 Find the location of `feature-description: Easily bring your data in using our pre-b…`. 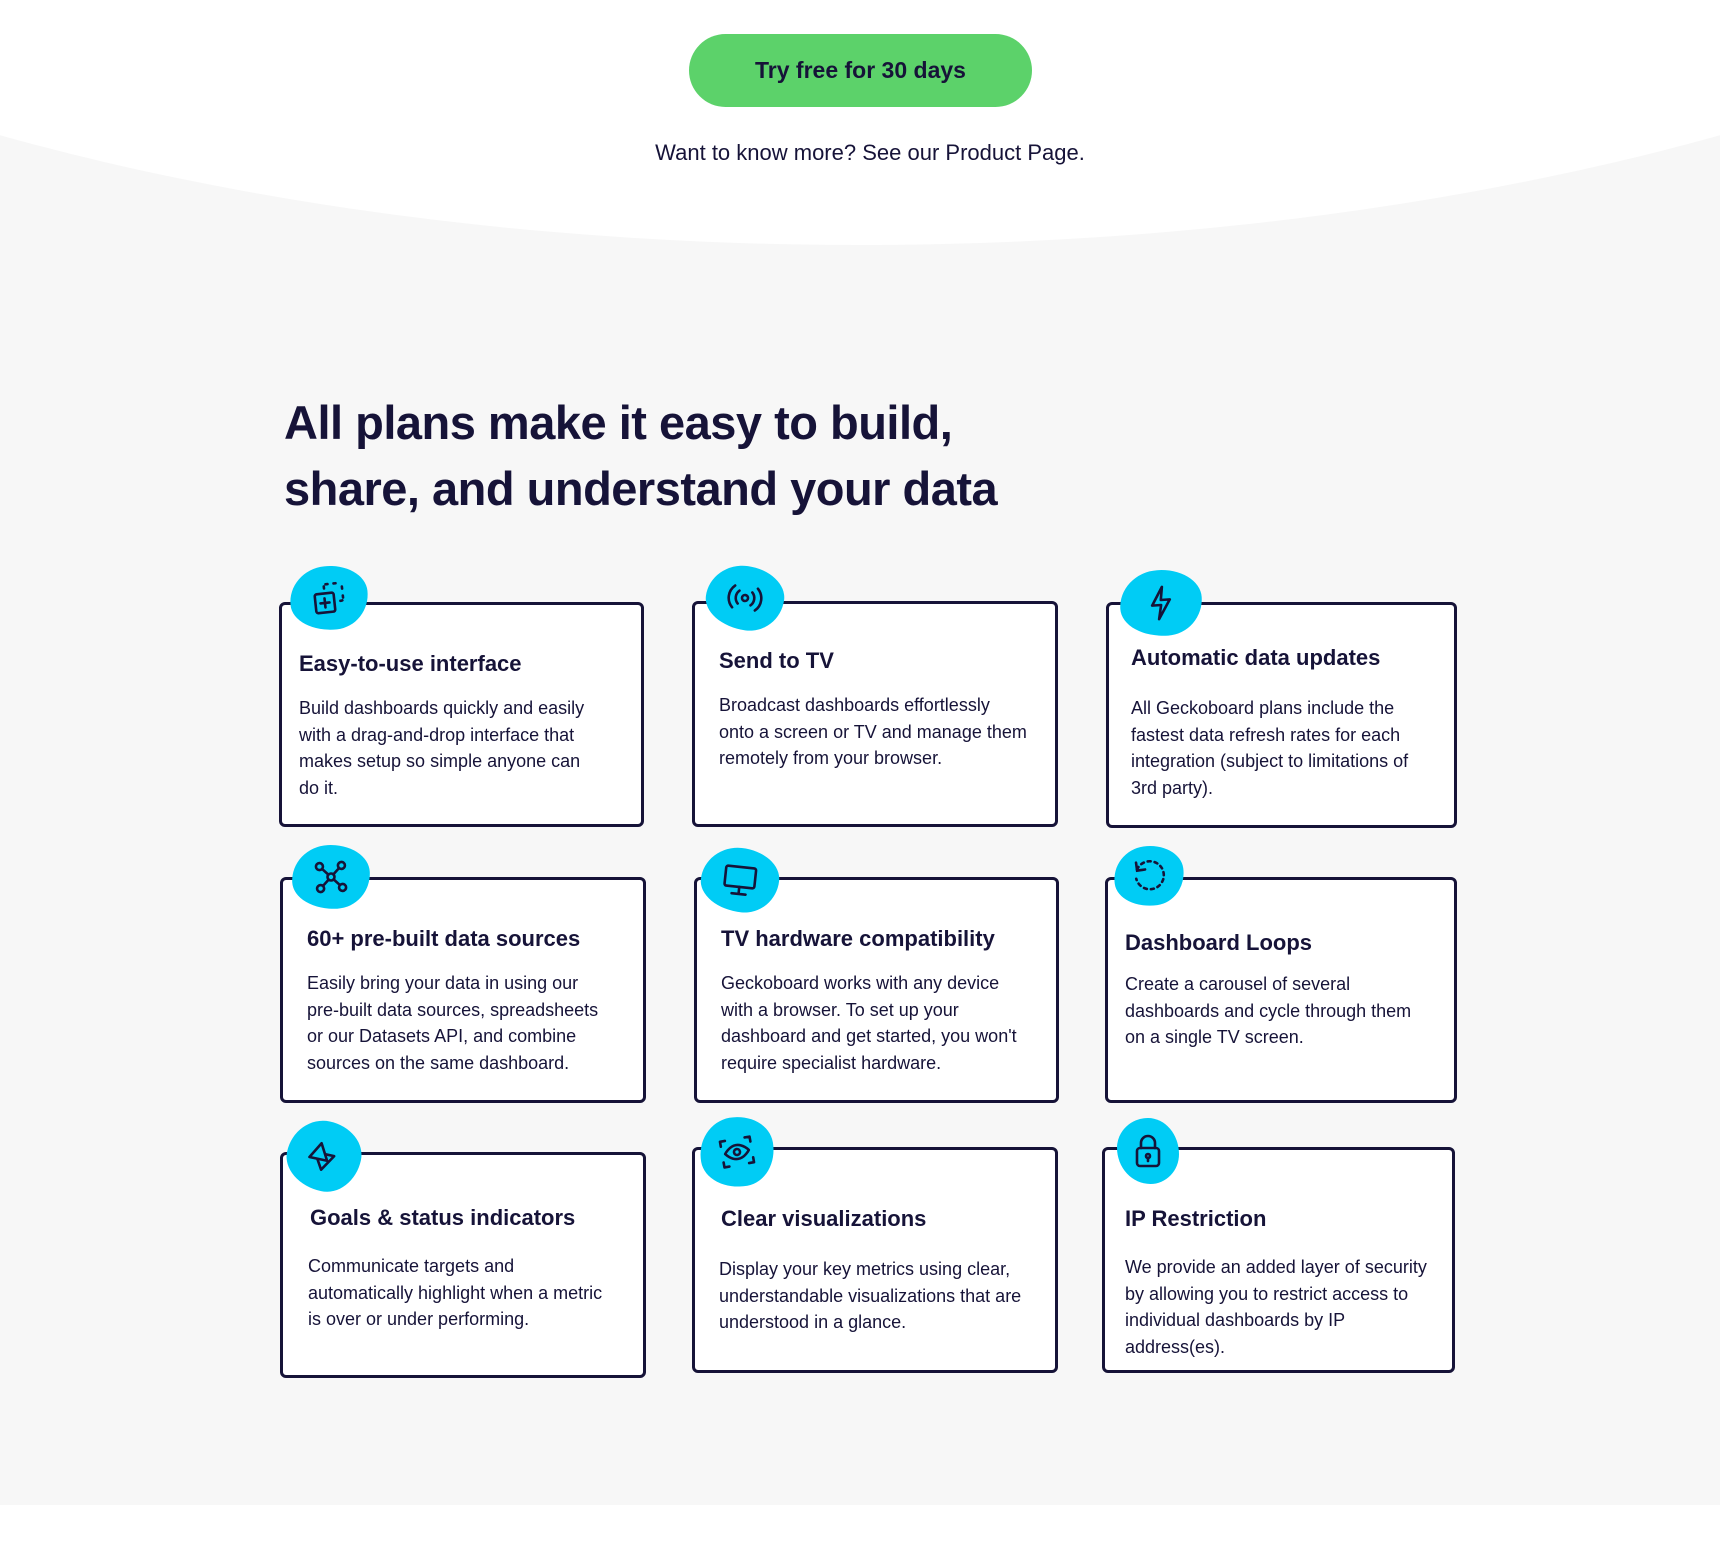

feature-description: Easily bring your data in using our pre-b… is located at coordinates (453, 1023).